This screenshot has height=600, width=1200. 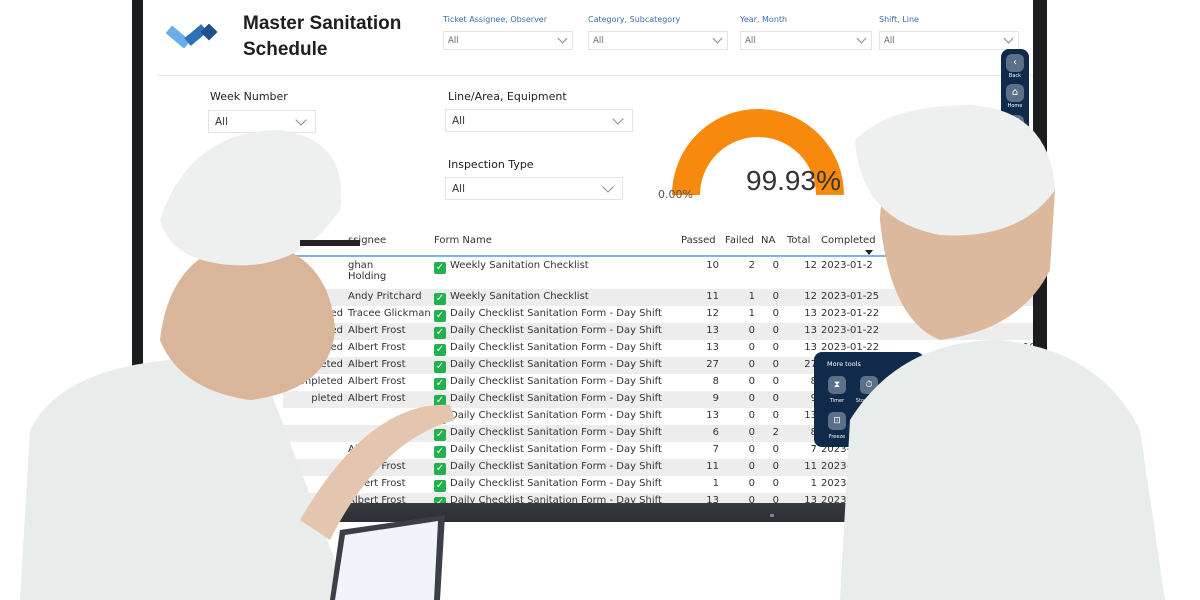 What do you see at coordinates (285, 49) in the screenshot?
I see `title-line-2: Schedule` at bounding box center [285, 49].